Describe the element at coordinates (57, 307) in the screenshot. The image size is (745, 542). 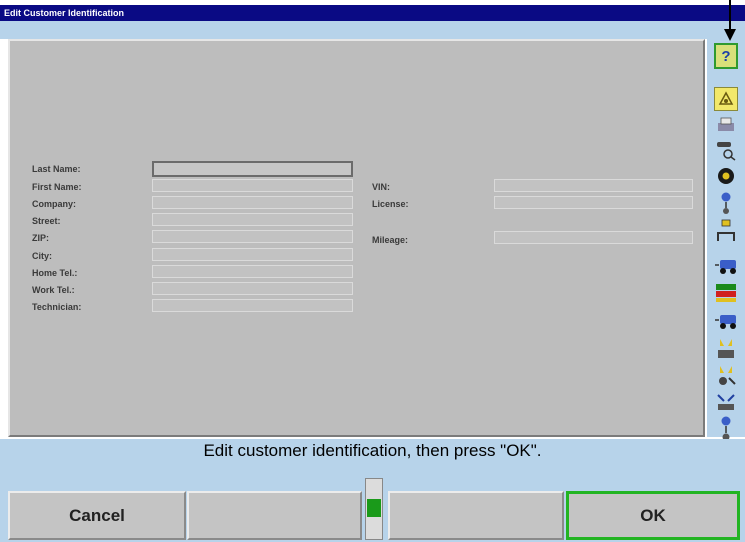
I see `label-technician: Technician:` at that location.